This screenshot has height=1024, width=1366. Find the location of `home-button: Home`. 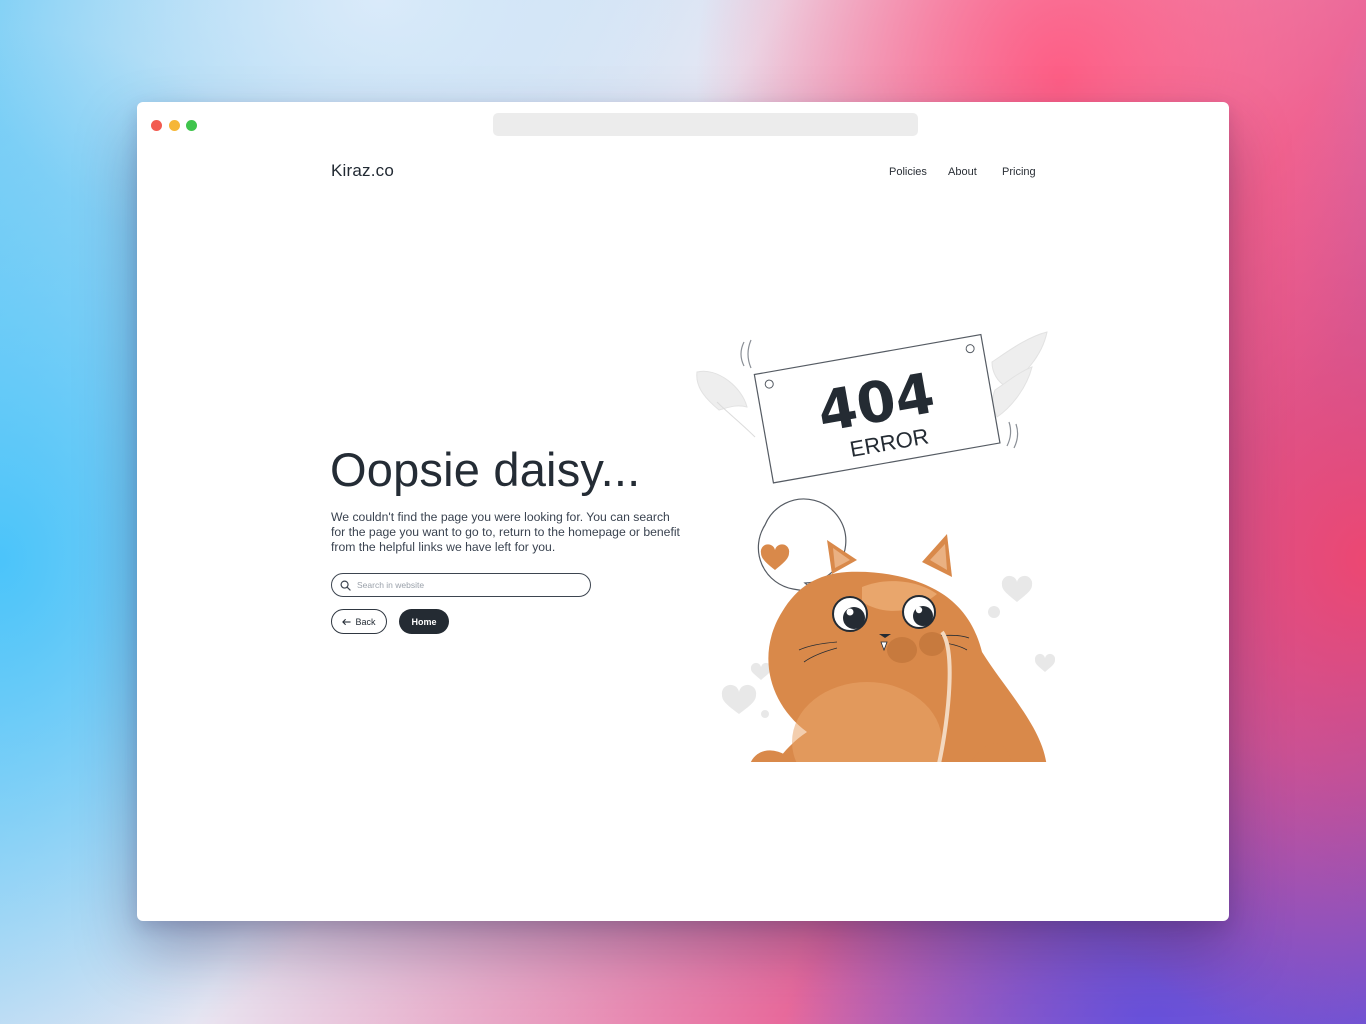

home-button: Home is located at coordinates (424, 621).